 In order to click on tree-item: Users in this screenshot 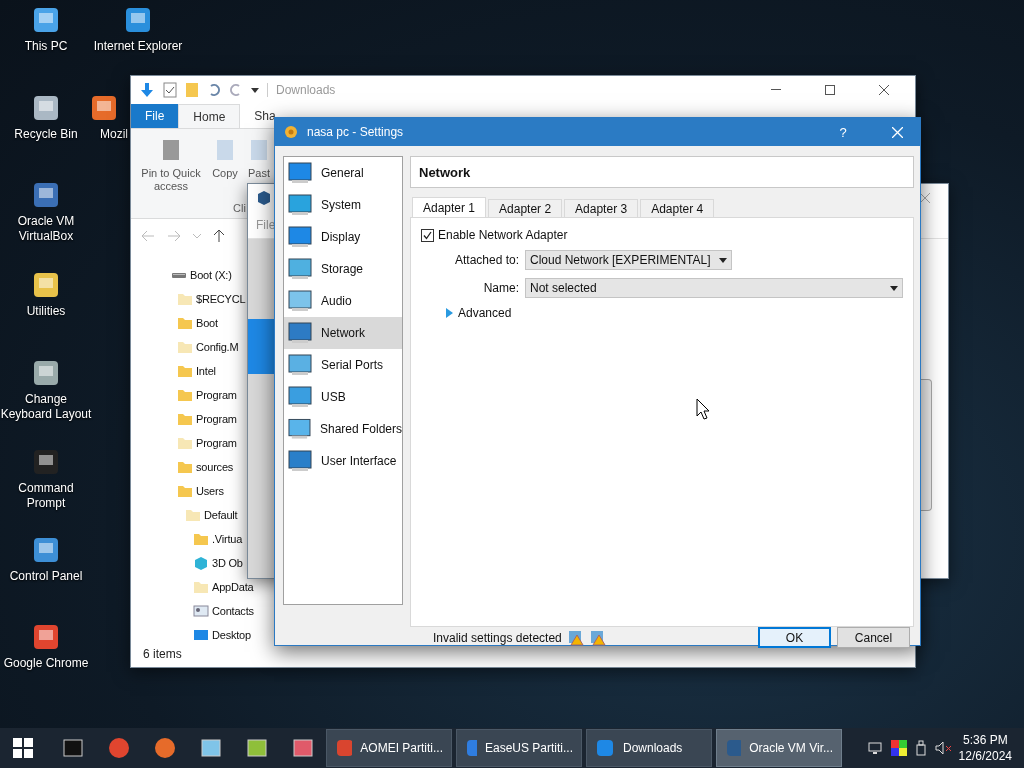, I will do `click(210, 491)`.